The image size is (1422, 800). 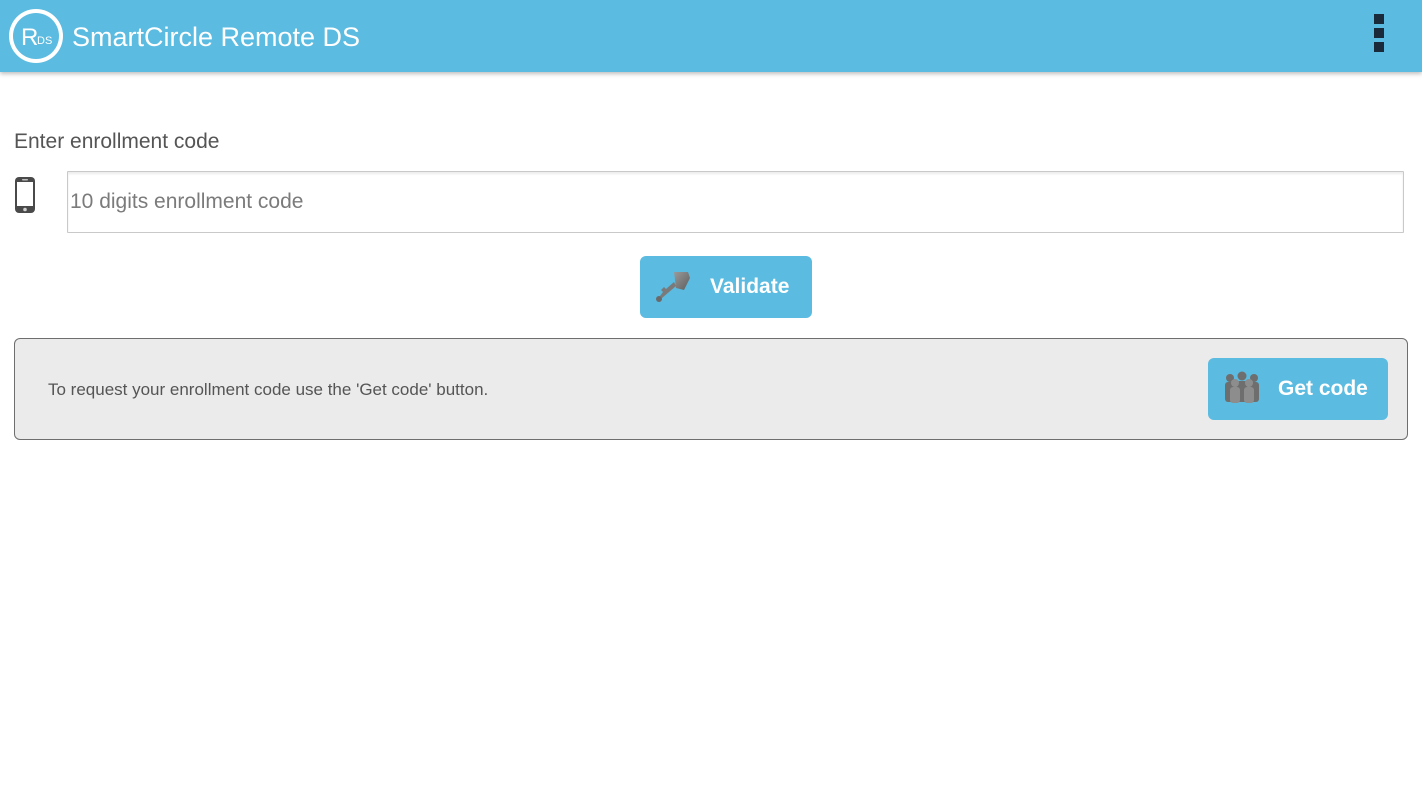 I want to click on overflow-menu-icon, so click(x=1381, y=33).